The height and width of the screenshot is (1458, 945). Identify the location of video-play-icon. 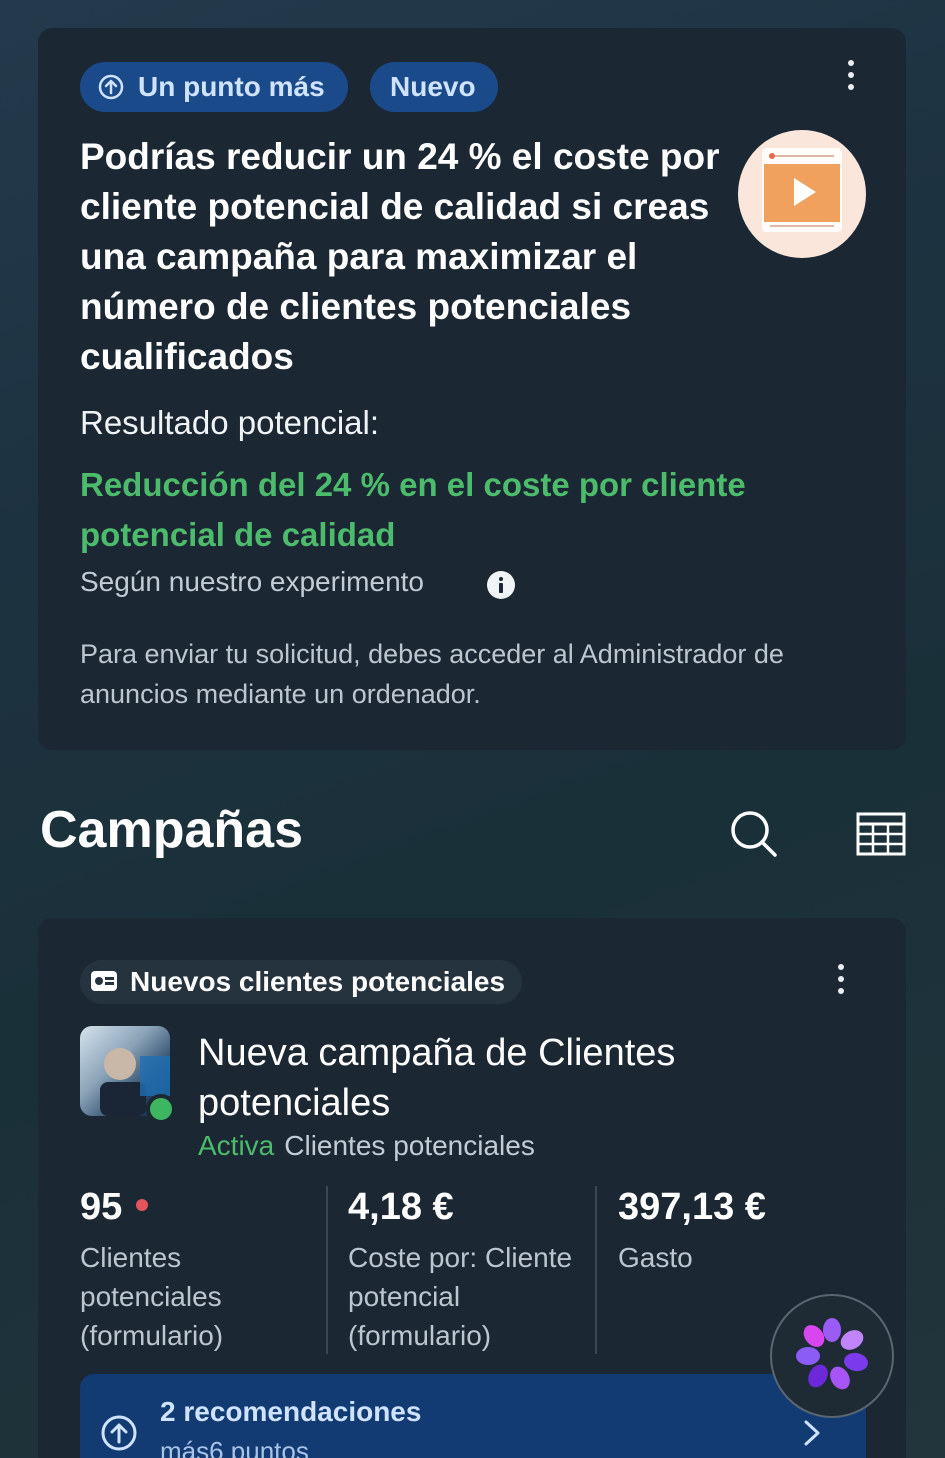
(802, 190).